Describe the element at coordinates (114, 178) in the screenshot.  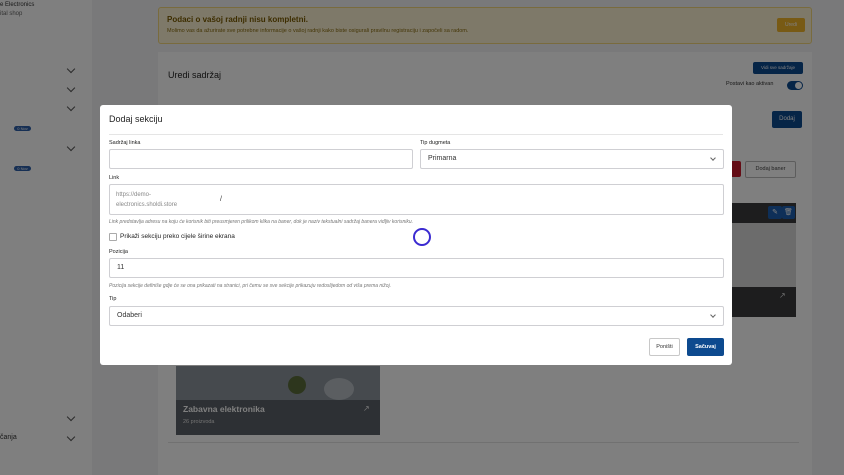
I see `link-label: Link` at that location.